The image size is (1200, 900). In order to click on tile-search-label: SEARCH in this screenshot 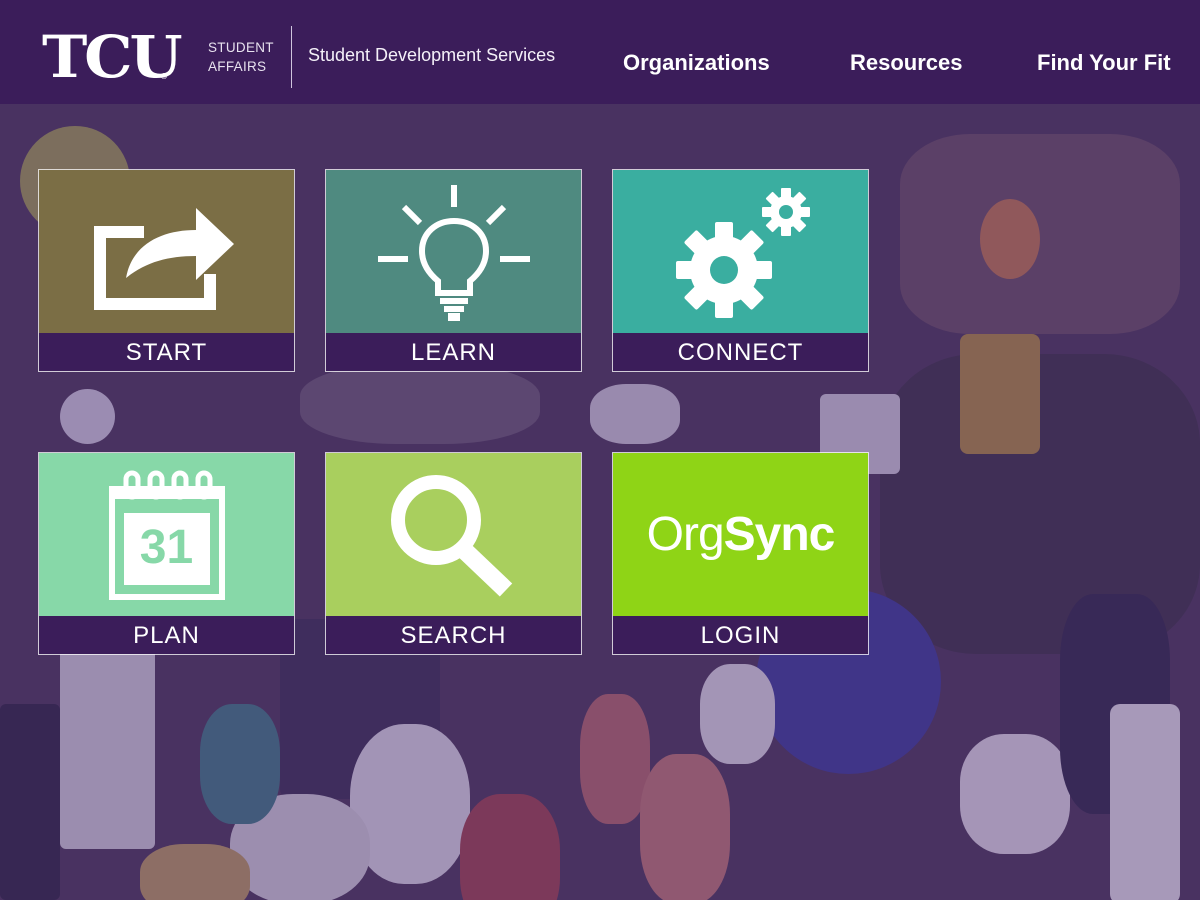, I will do `click(453, 635)`.